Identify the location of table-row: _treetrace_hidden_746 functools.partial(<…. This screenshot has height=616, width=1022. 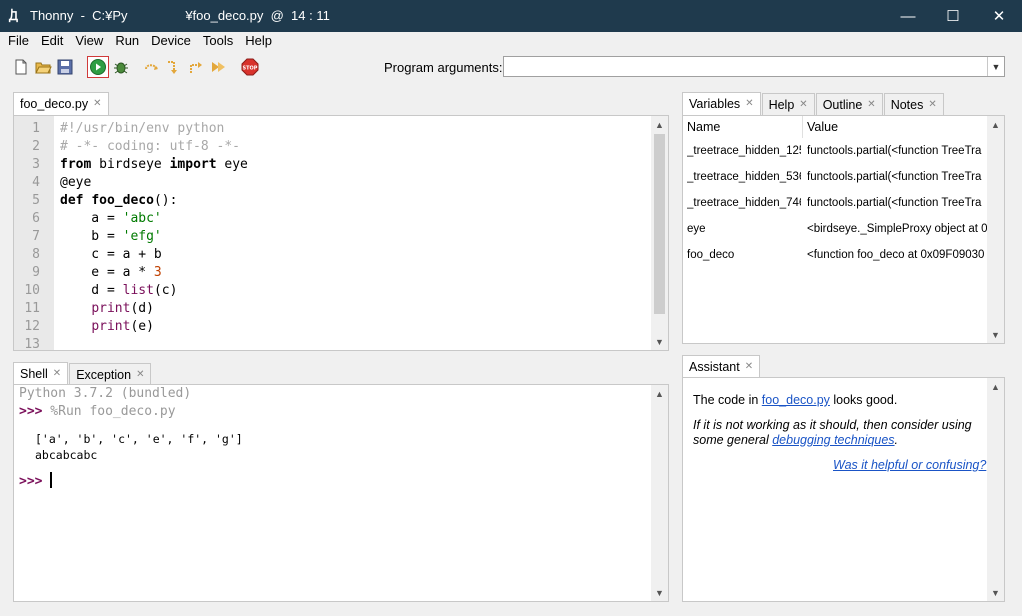
(836, 203).